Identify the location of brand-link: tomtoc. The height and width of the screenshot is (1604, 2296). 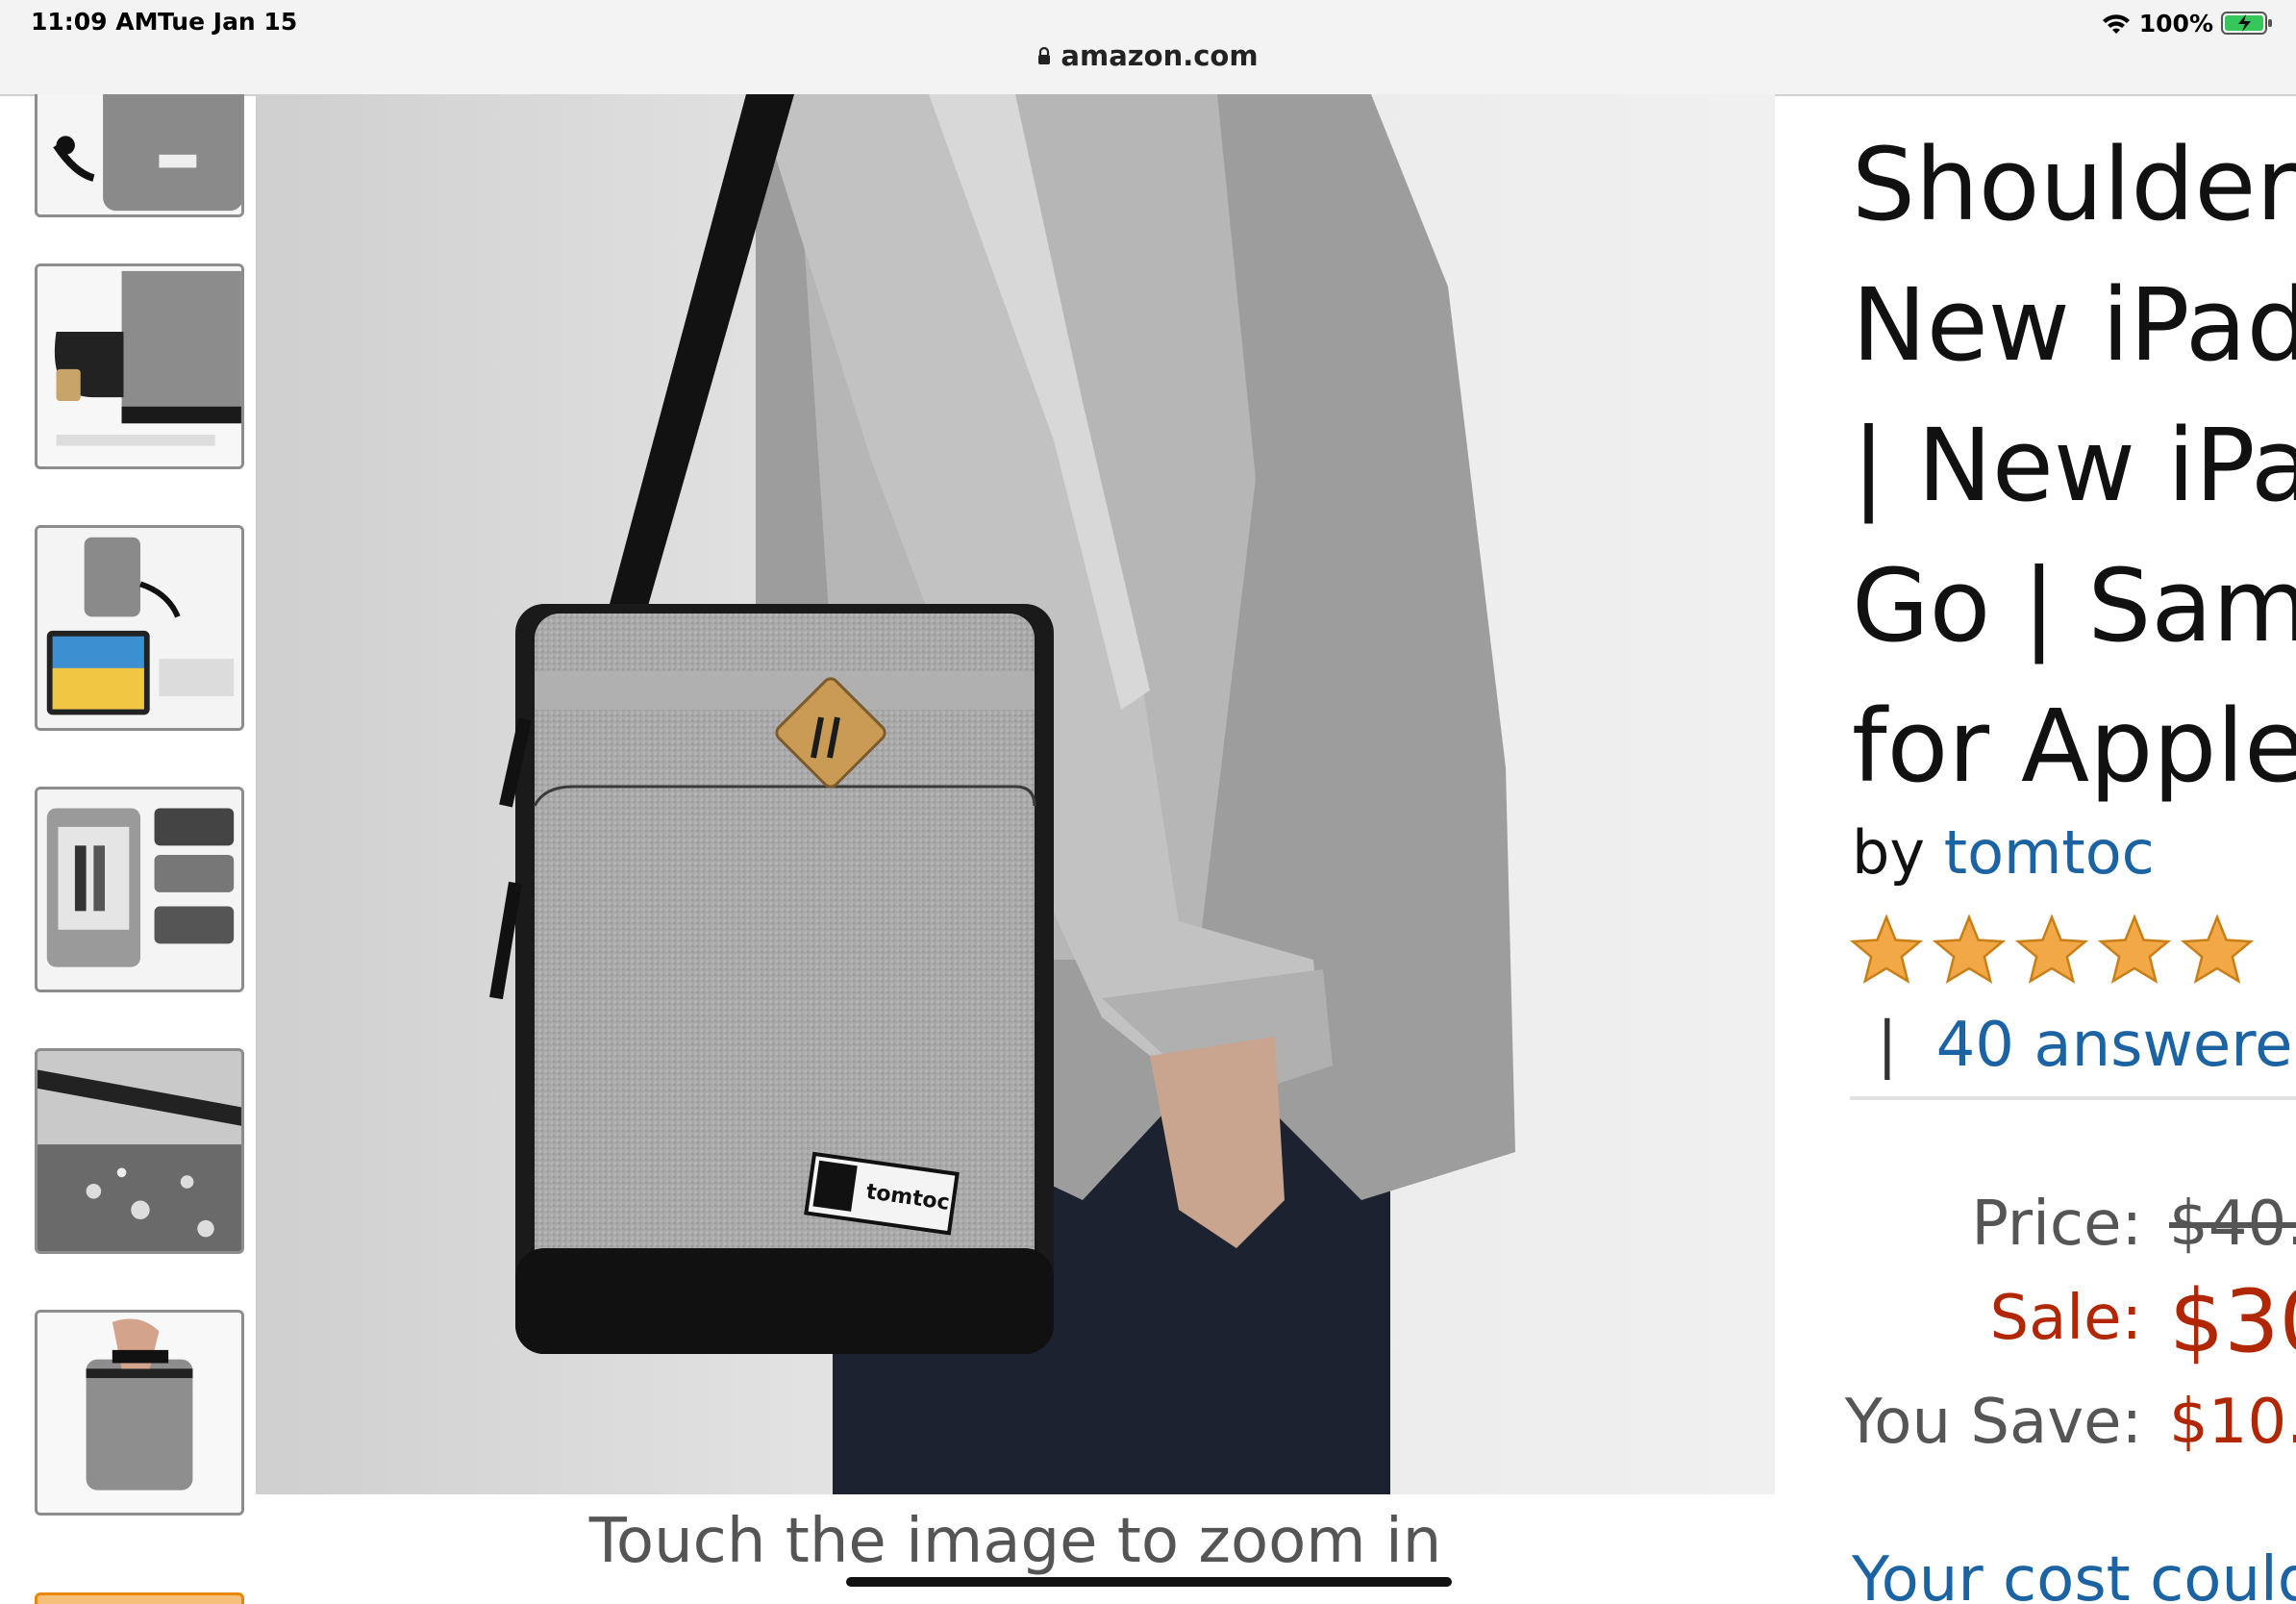
(2049, 852).